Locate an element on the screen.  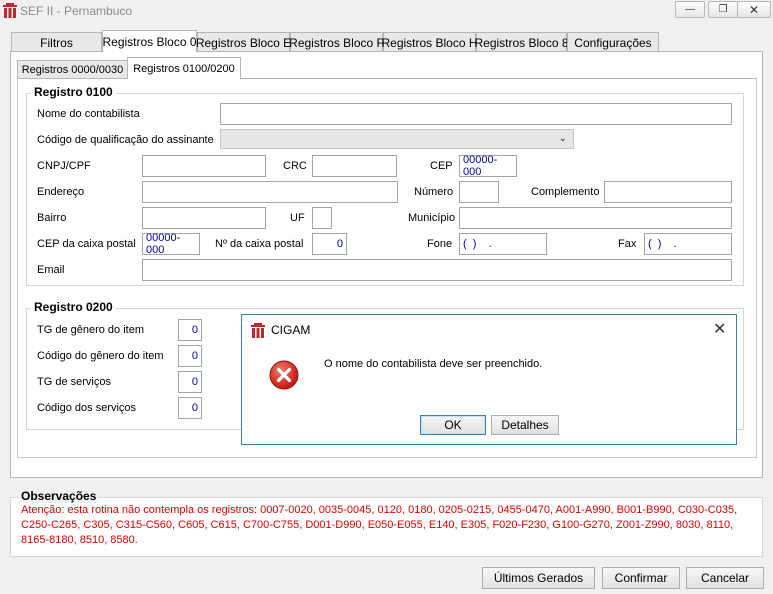
tg-servicos-label: TG de serviços is located at coordinates (74, 382).